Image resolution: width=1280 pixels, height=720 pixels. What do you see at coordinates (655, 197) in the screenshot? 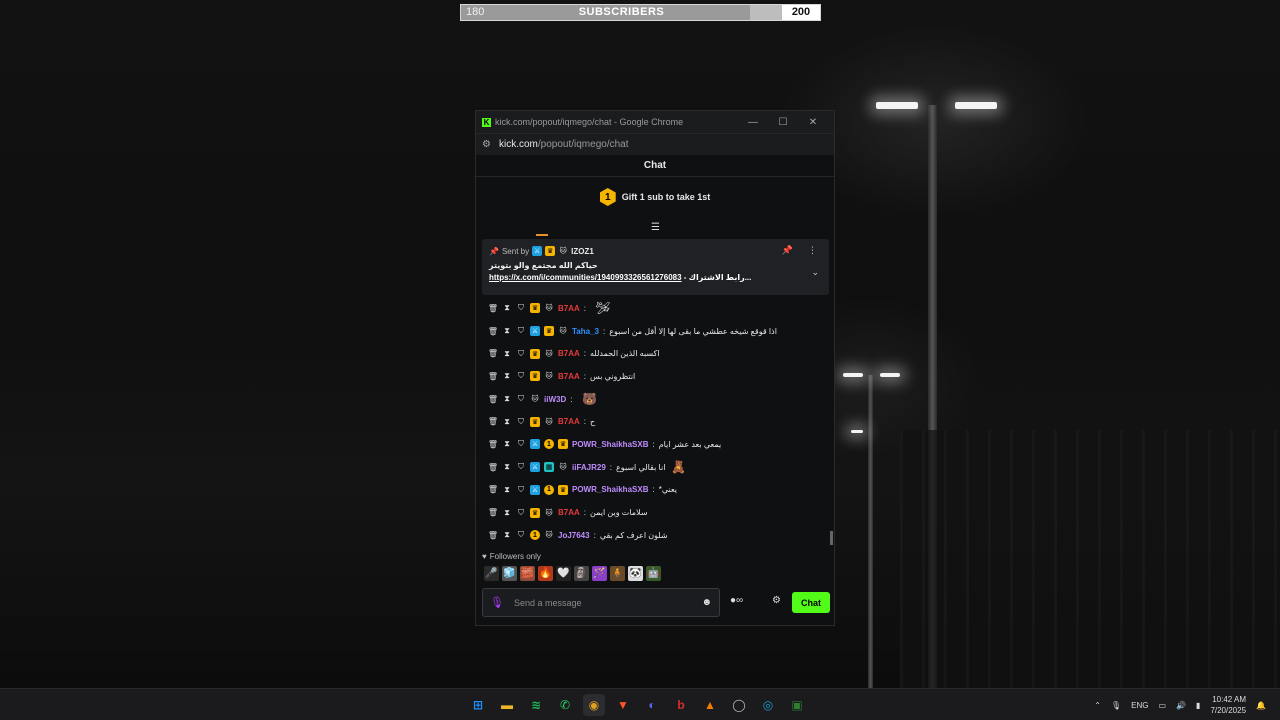
I see `gift-sub-banner: 1 Gift 1 sub to take 1st` at bounding box center [655, 197].